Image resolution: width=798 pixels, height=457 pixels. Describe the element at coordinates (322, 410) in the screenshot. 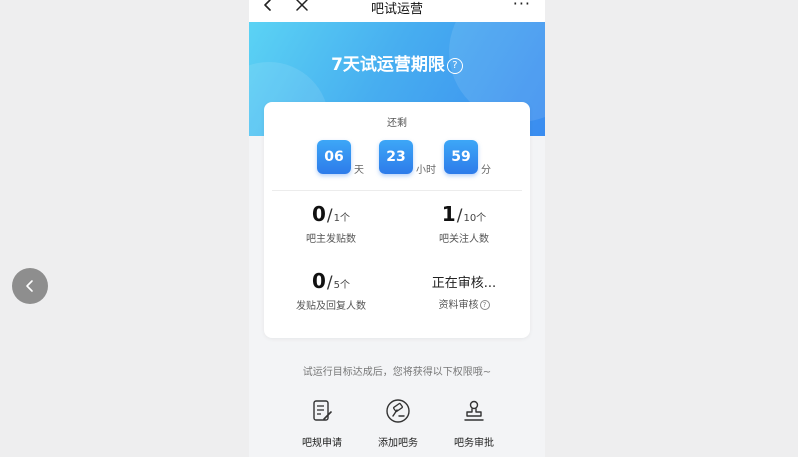

I see `document-edit-icon` at that location.